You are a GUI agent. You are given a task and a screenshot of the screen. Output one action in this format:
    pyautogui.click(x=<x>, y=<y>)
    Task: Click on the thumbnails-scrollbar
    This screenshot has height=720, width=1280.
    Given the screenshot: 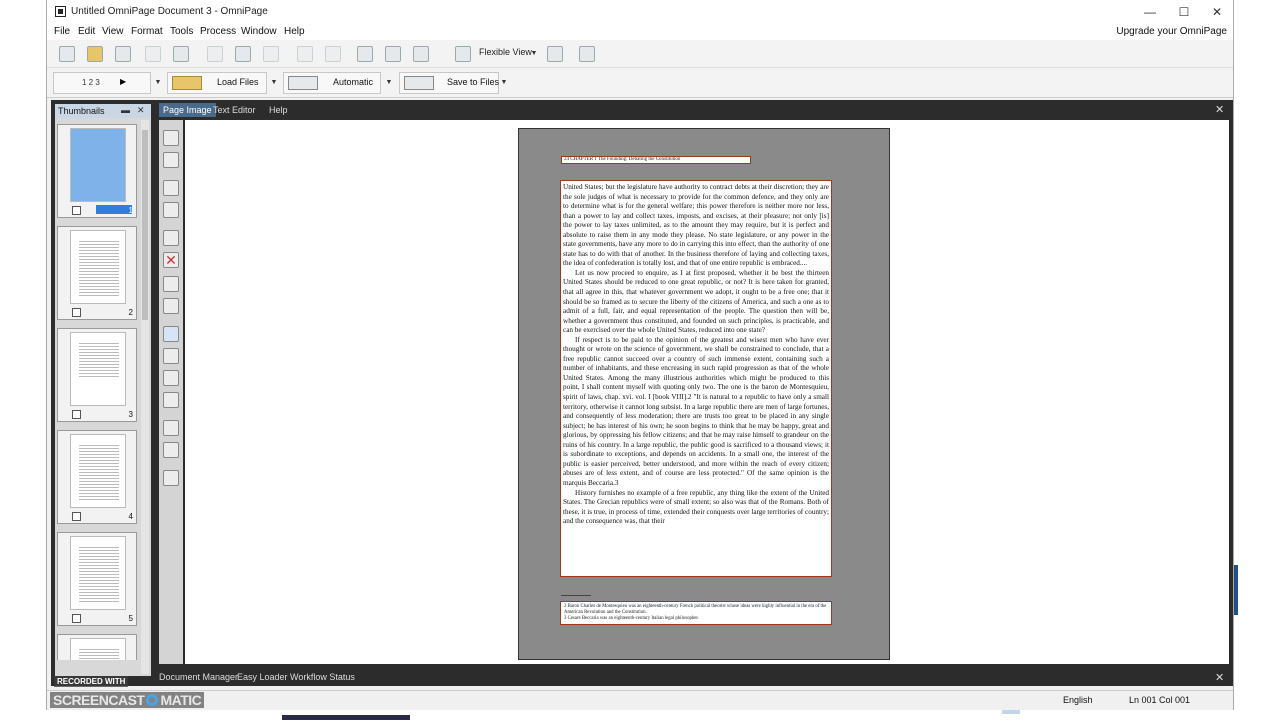 What is the action you would take?
    pyautogui.click(x=145, y=397)
    